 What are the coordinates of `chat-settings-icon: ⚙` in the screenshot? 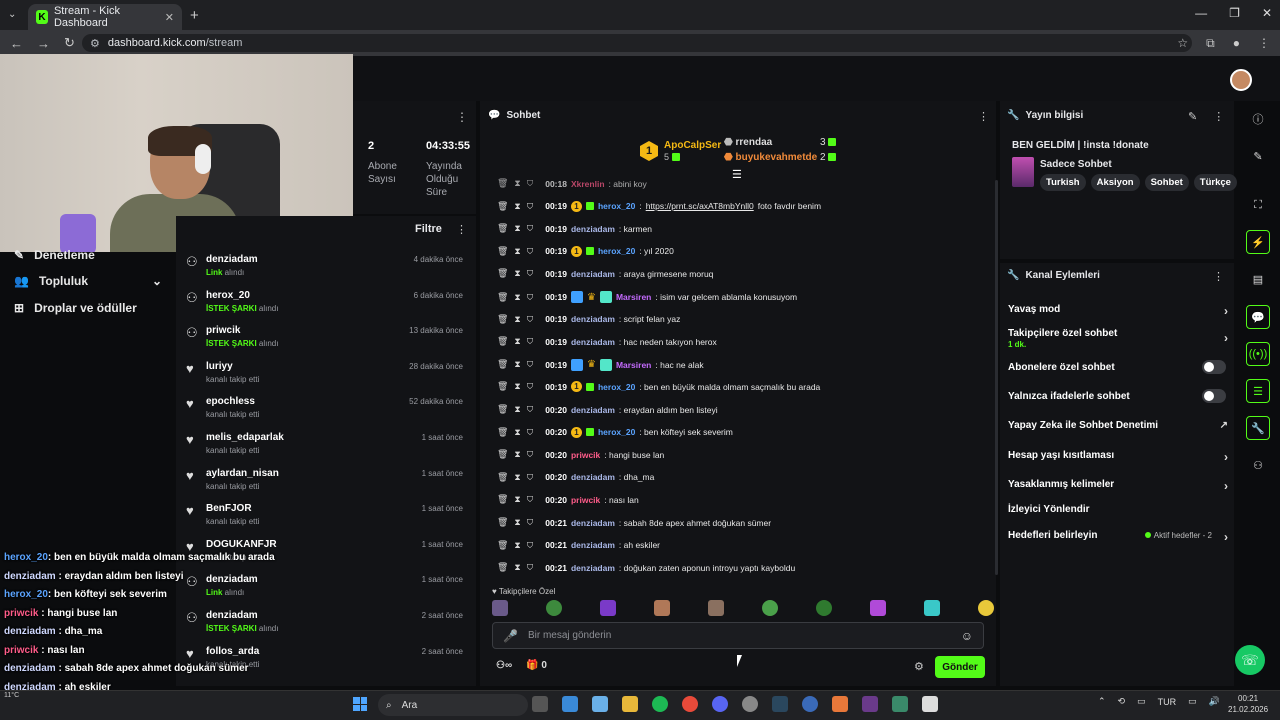 It's located at (919, 666).